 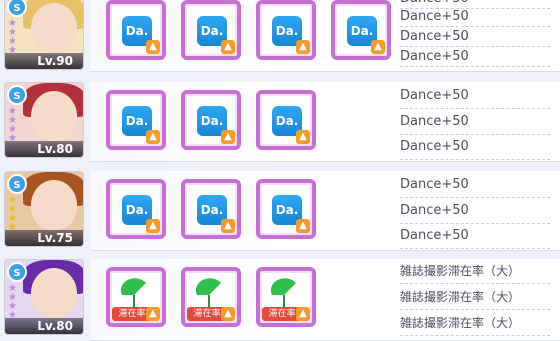 I want to click on idol-portrait: S ★ ★ ★ ★ Lv.90, so click(x=44, y=35).